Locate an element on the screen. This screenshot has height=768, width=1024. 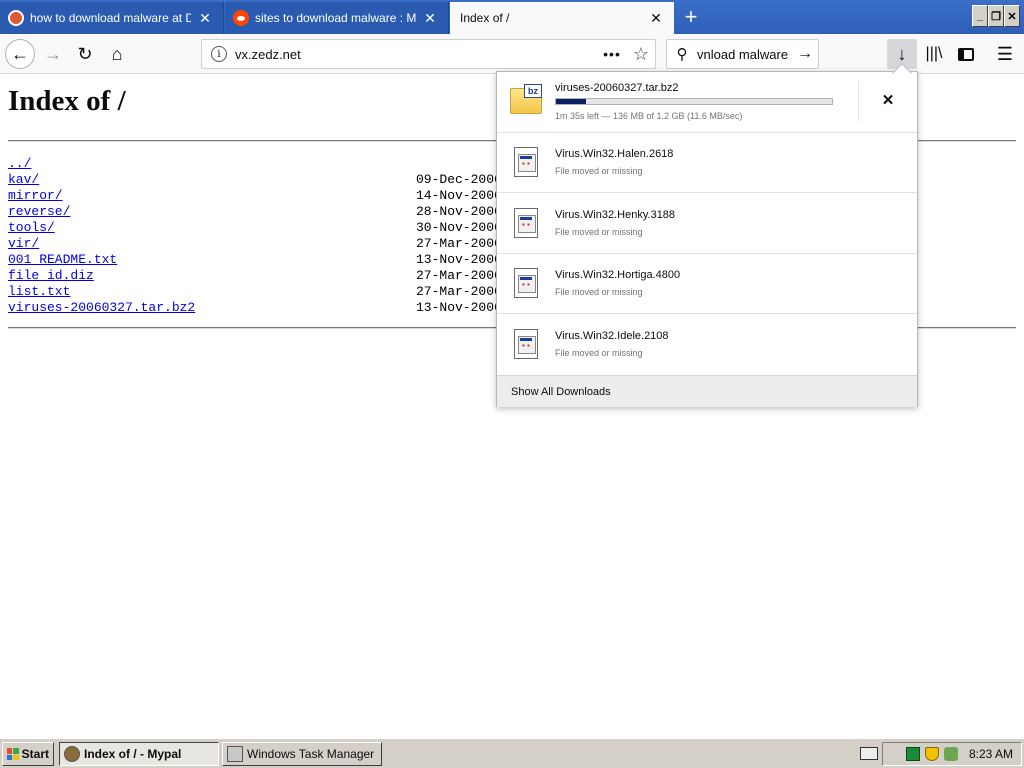
entry-link: mirror/ is located at coordinates (35, 195).